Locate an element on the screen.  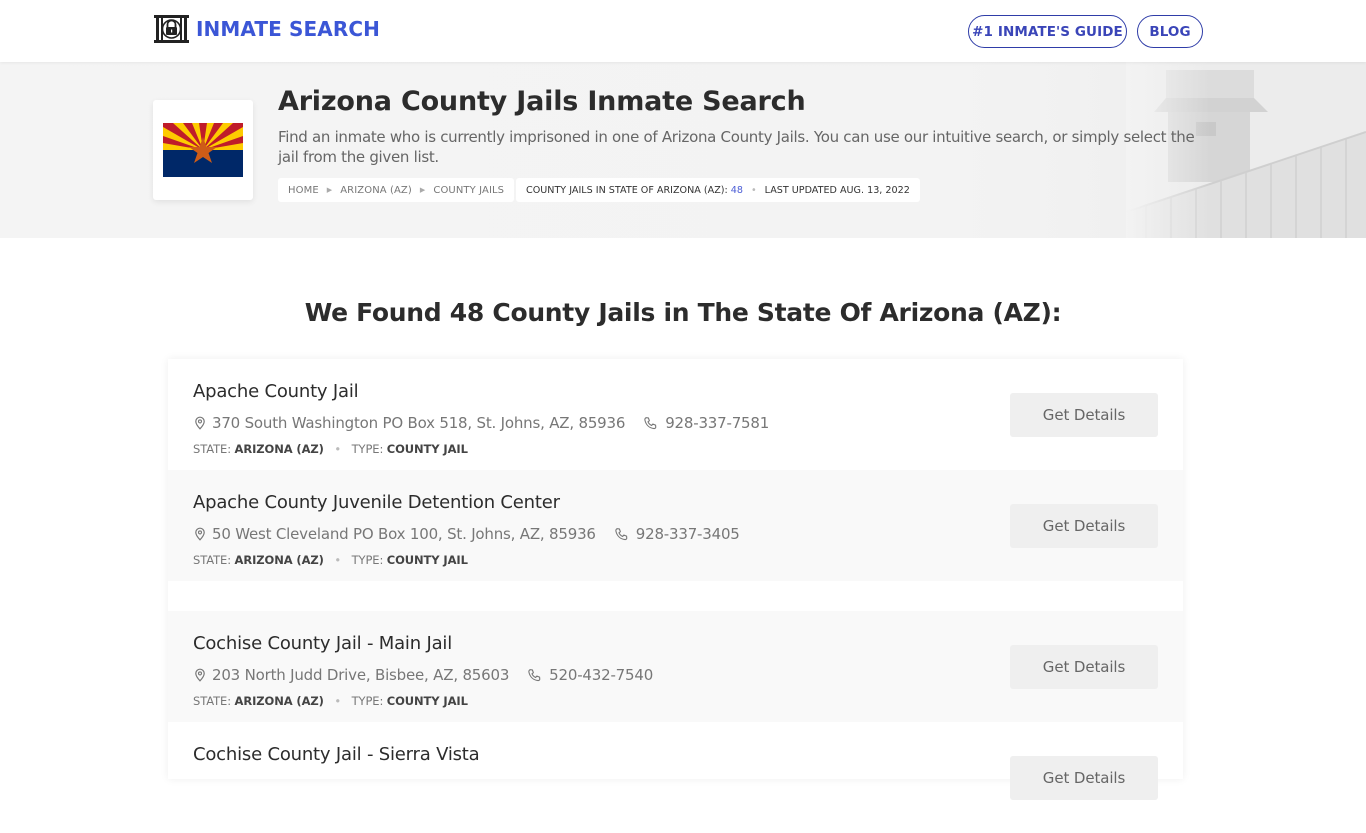
breadcrumb-home: HOME is located at coordinates (303, 190).